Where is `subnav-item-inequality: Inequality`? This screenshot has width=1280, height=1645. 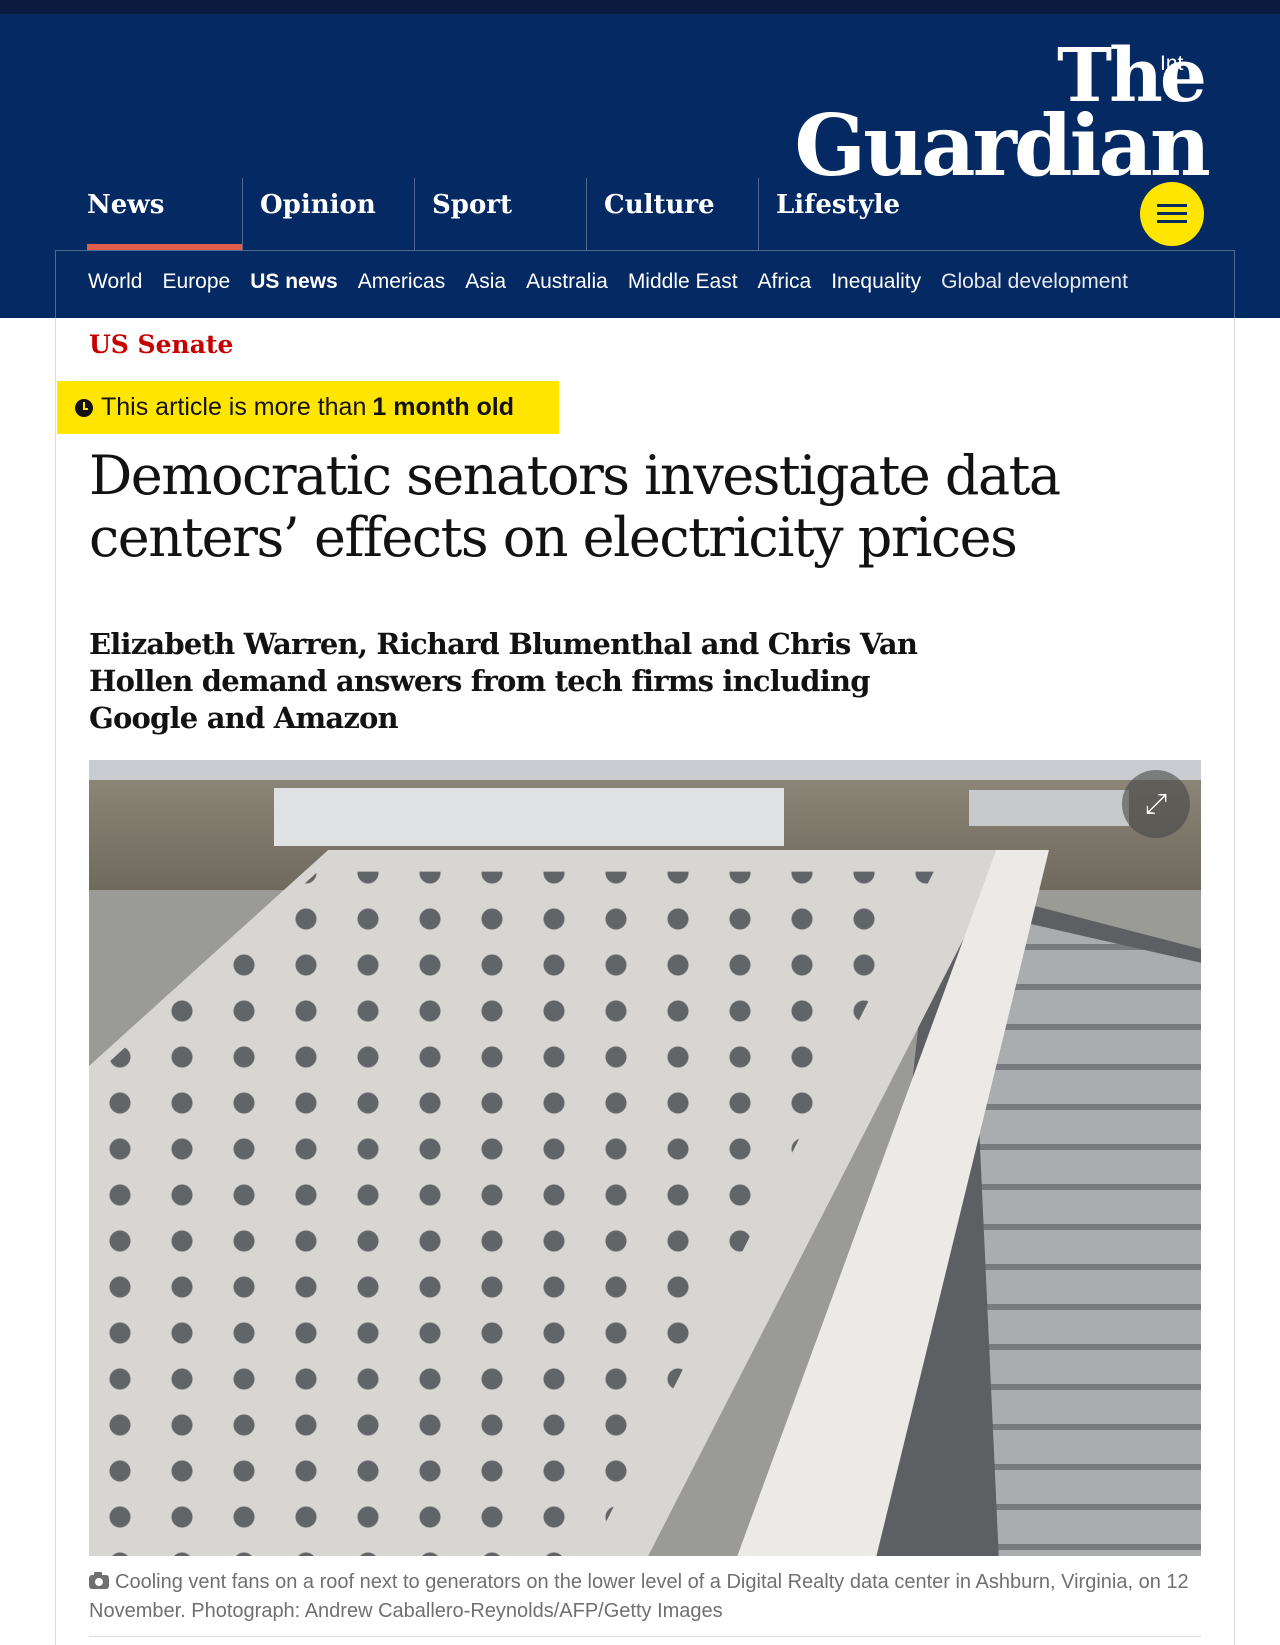 subnav-item-inequality: Inequality is located at coordinates (876, 282).